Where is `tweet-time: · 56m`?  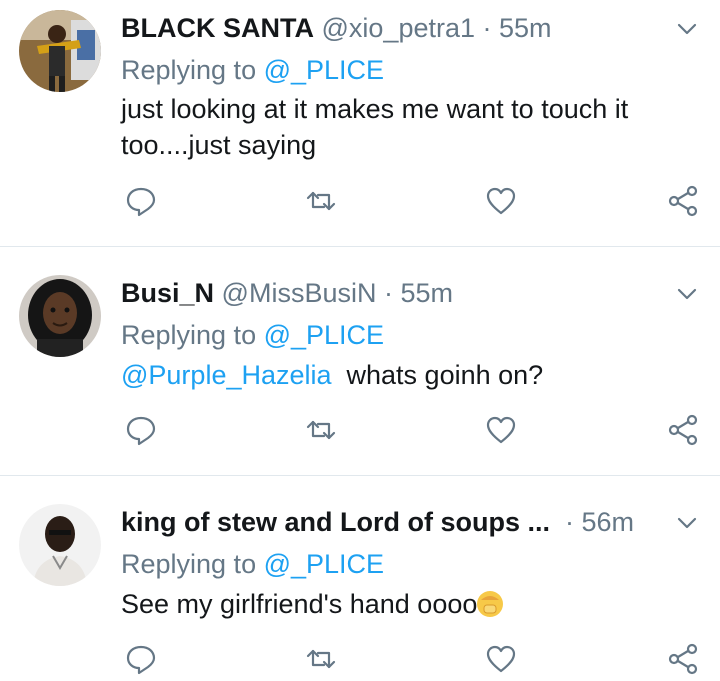
tweet-time: · 56m is located at coordinates (599, 522).